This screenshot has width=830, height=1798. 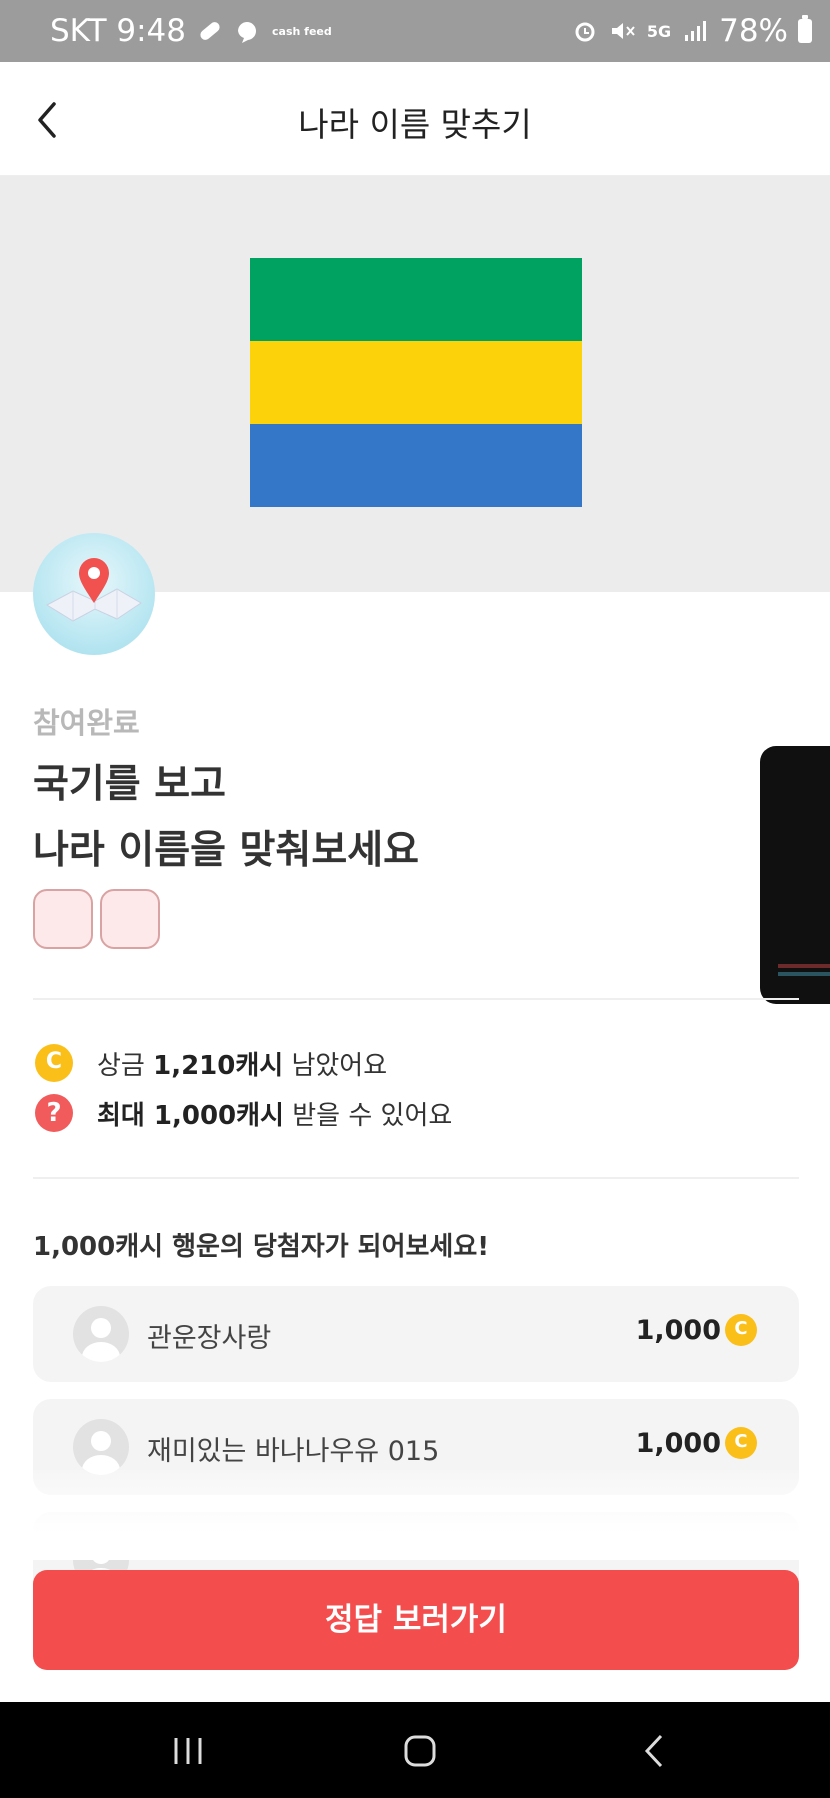 I want to click on system-nav-bar, so click(x=415, y=1750).